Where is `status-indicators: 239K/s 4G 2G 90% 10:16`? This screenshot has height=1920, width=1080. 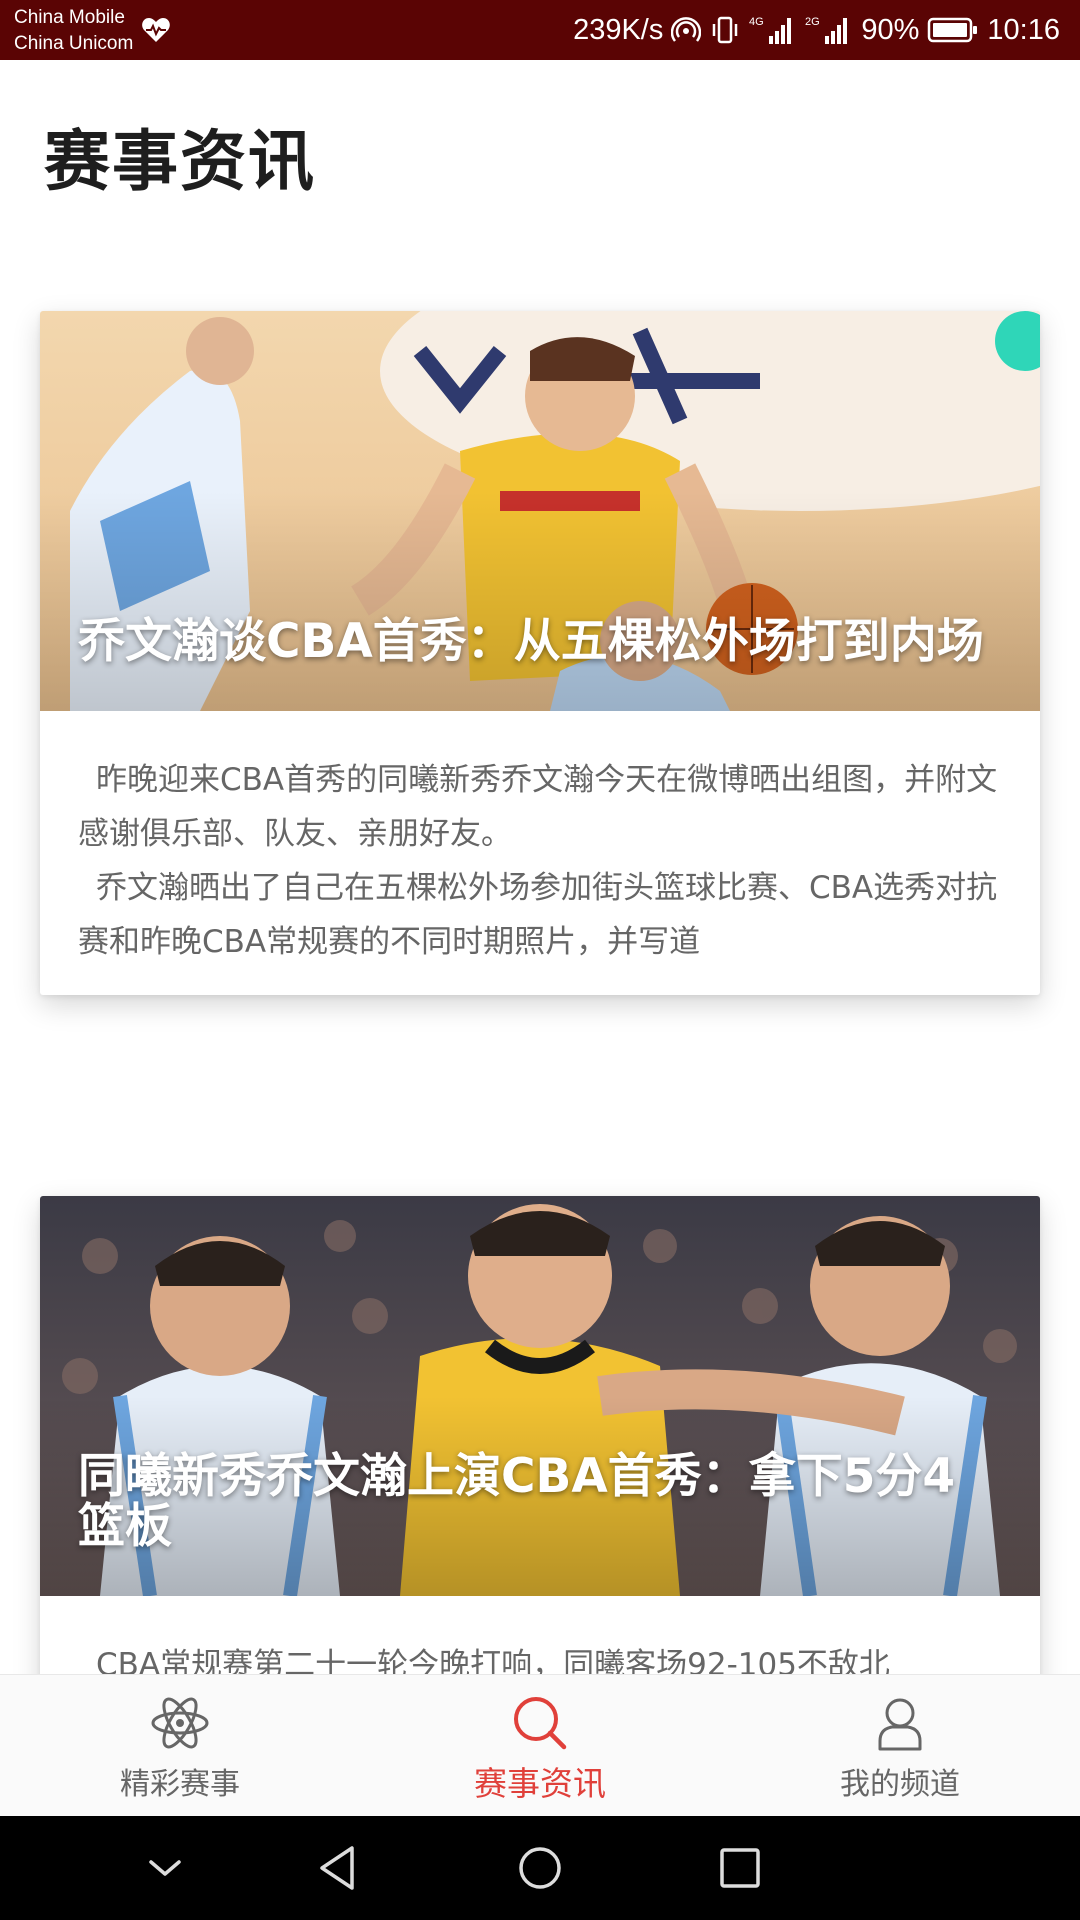
status-indicators: 239K/s 4G 2G 90% 10:16 is located at coordinates (816, 30).